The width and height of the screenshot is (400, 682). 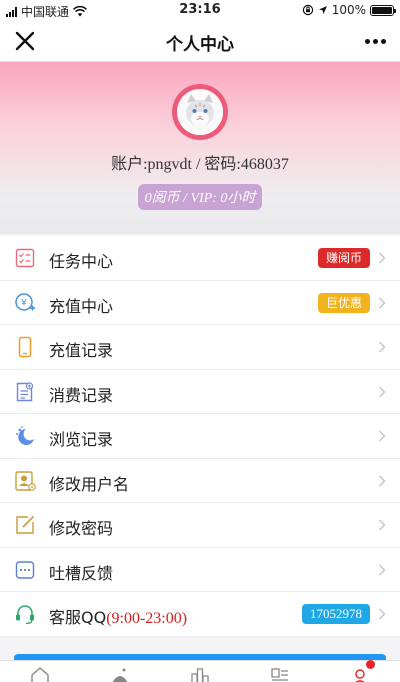 What do you see at coordinates (200, 45) in the screenshot?
I see `page-title: 个人中心` at bounding box center [200, 45].